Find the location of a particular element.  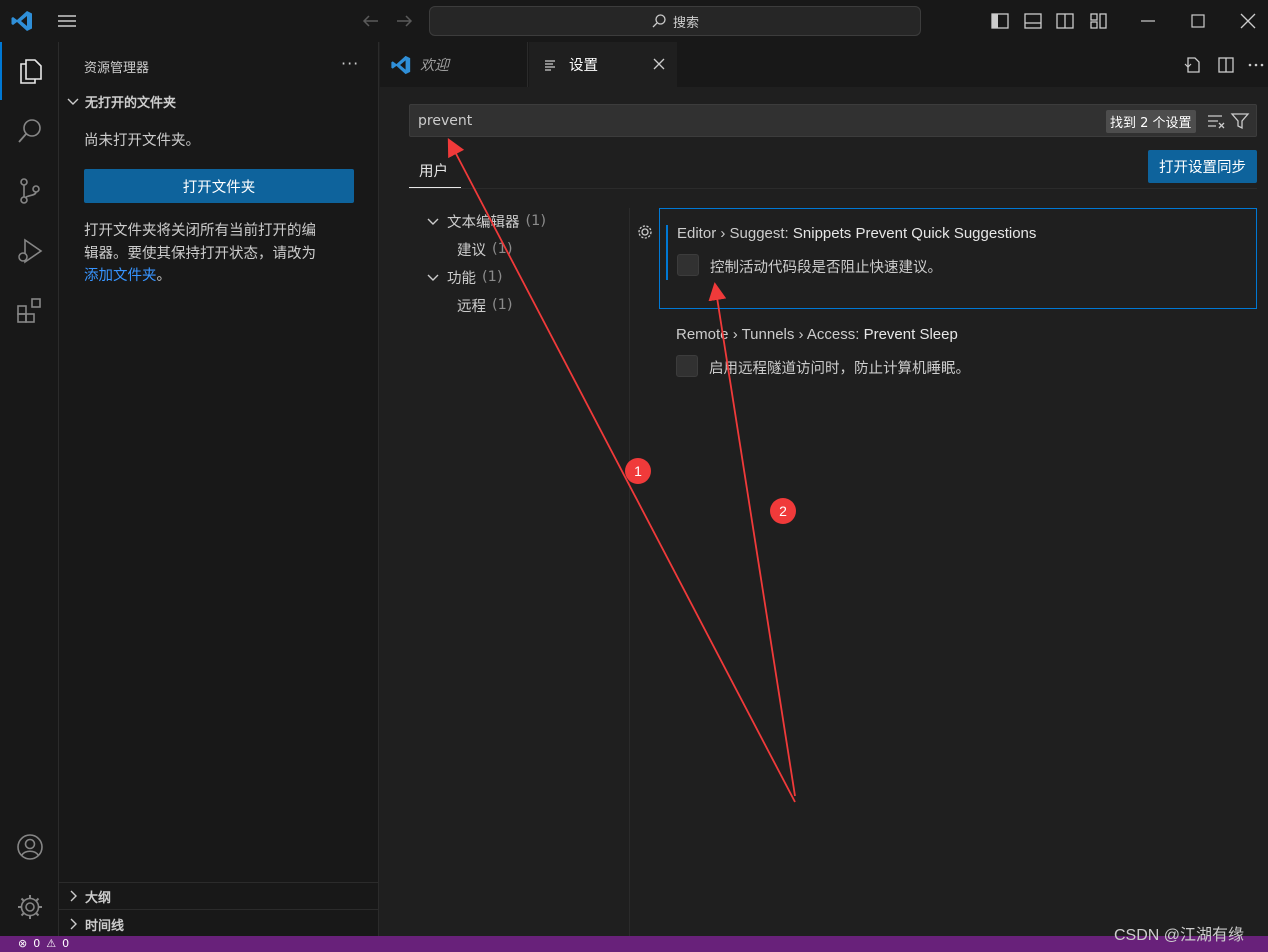

source-control-activity is located at coordinates (29, 191).